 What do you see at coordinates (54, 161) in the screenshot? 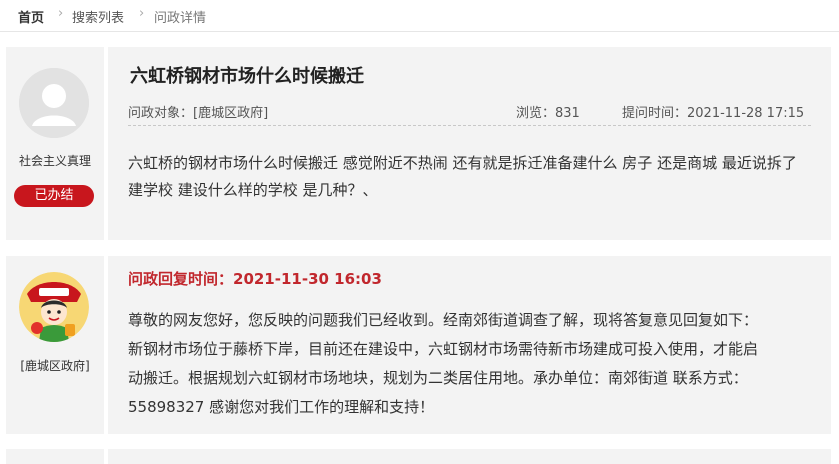
I see `question-author-name: 社会主义真理` at bounding box center [54, 161].